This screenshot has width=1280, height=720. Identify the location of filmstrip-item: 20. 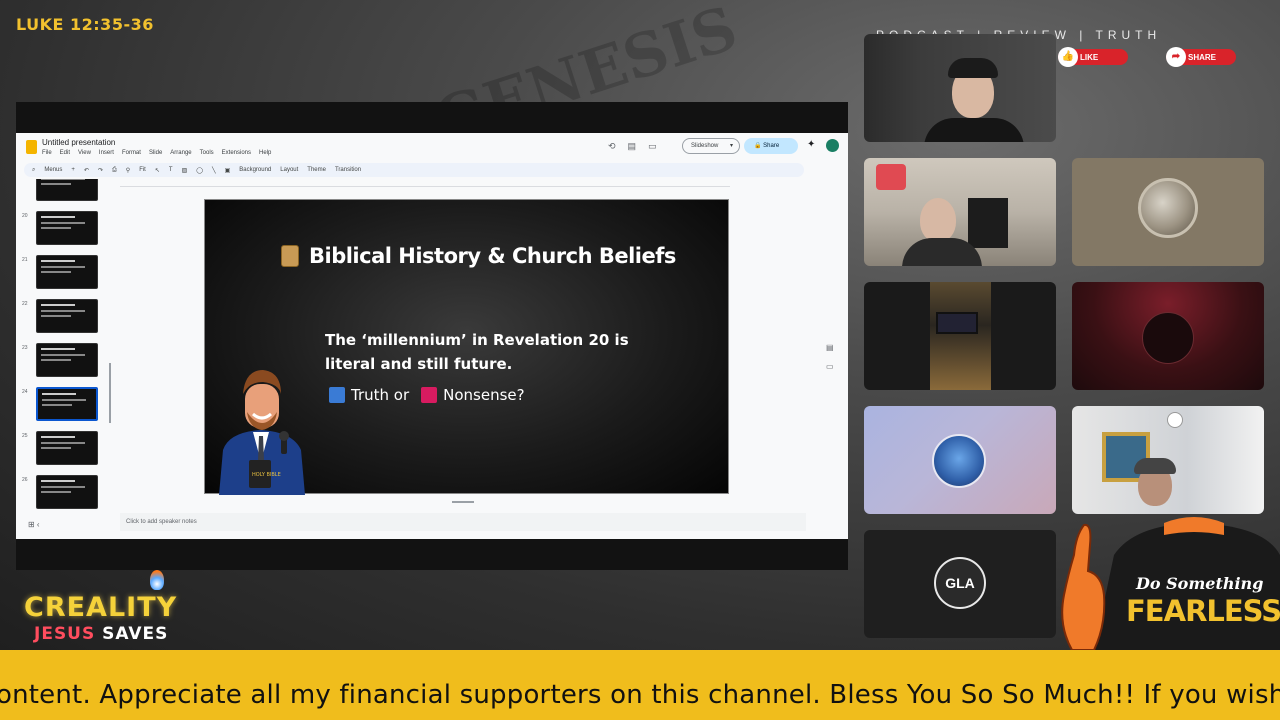
(62, 229).